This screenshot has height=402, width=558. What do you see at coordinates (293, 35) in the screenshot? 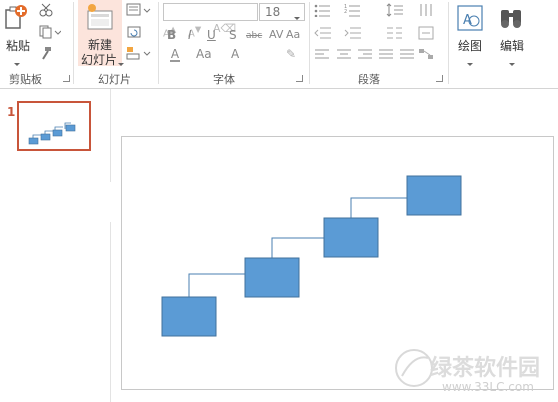
I see `change-case-icon: Aa` at bounding box center [293, 35].